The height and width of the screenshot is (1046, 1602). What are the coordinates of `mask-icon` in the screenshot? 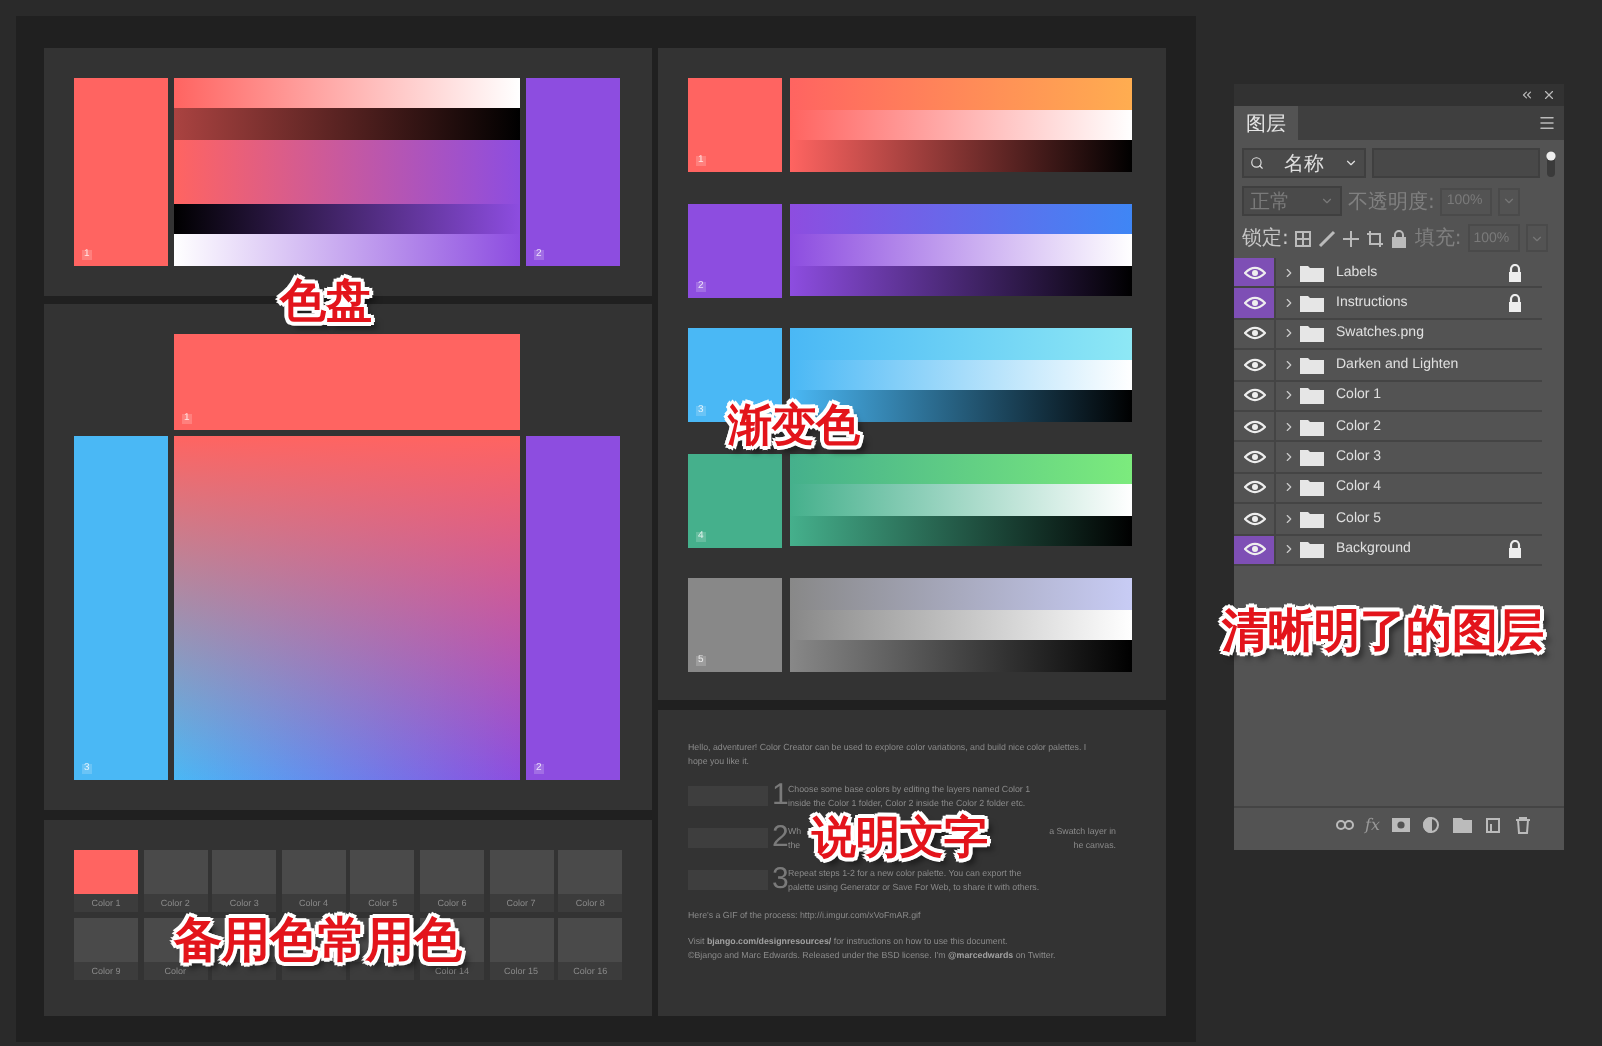 It's located at (1401, 825).